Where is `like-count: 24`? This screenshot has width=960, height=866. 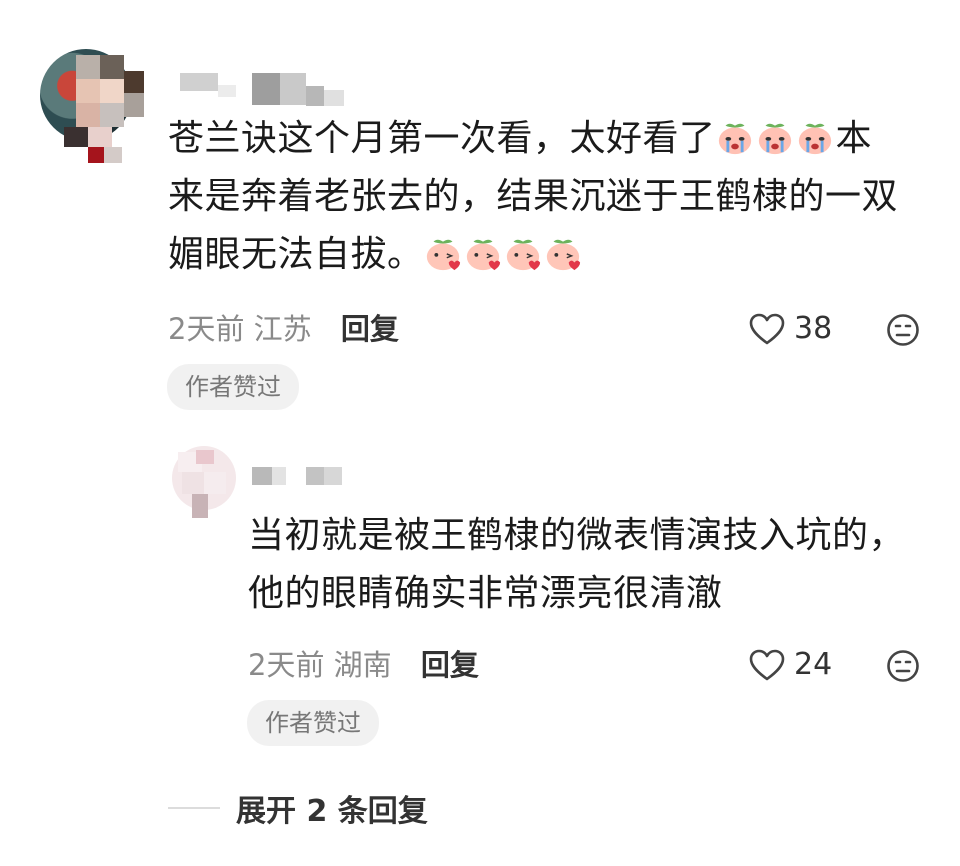 like-count: 24 is located at coordinates (813, 664).